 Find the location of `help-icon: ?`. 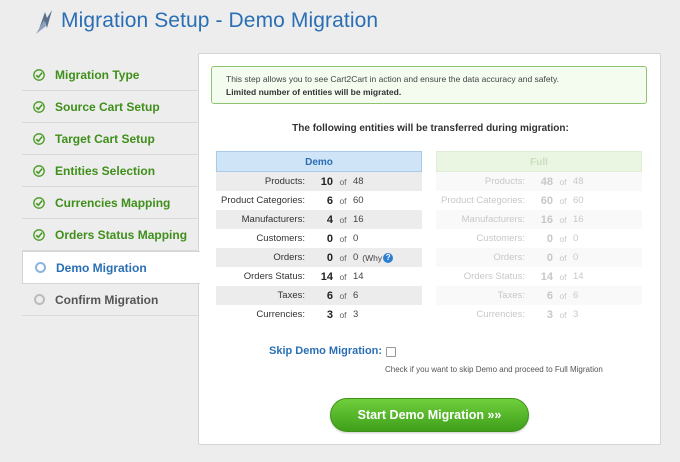

help-icon: ? is located at coordinates (388, 257).